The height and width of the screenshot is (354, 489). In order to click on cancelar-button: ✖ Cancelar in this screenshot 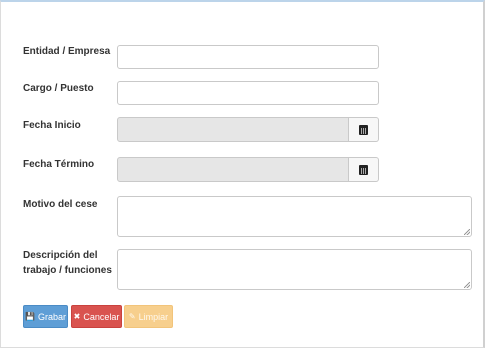, I will do `click(96, 316)`.